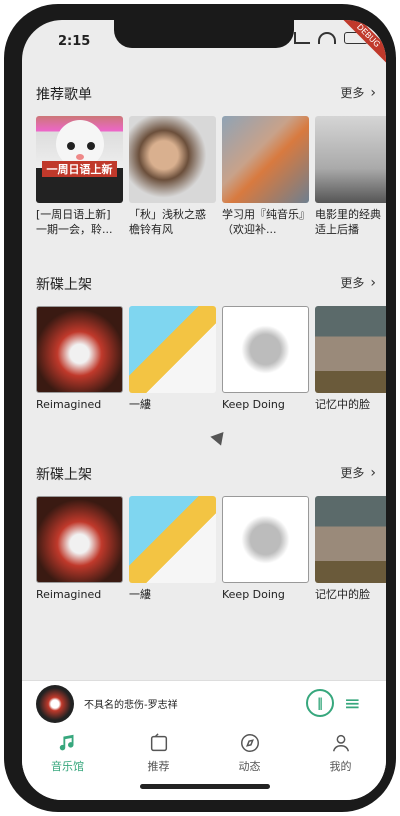 Image resolution: width=400 pixels, height=816 pixels. I want to click on tab-label: 我的, so click(340, 766).